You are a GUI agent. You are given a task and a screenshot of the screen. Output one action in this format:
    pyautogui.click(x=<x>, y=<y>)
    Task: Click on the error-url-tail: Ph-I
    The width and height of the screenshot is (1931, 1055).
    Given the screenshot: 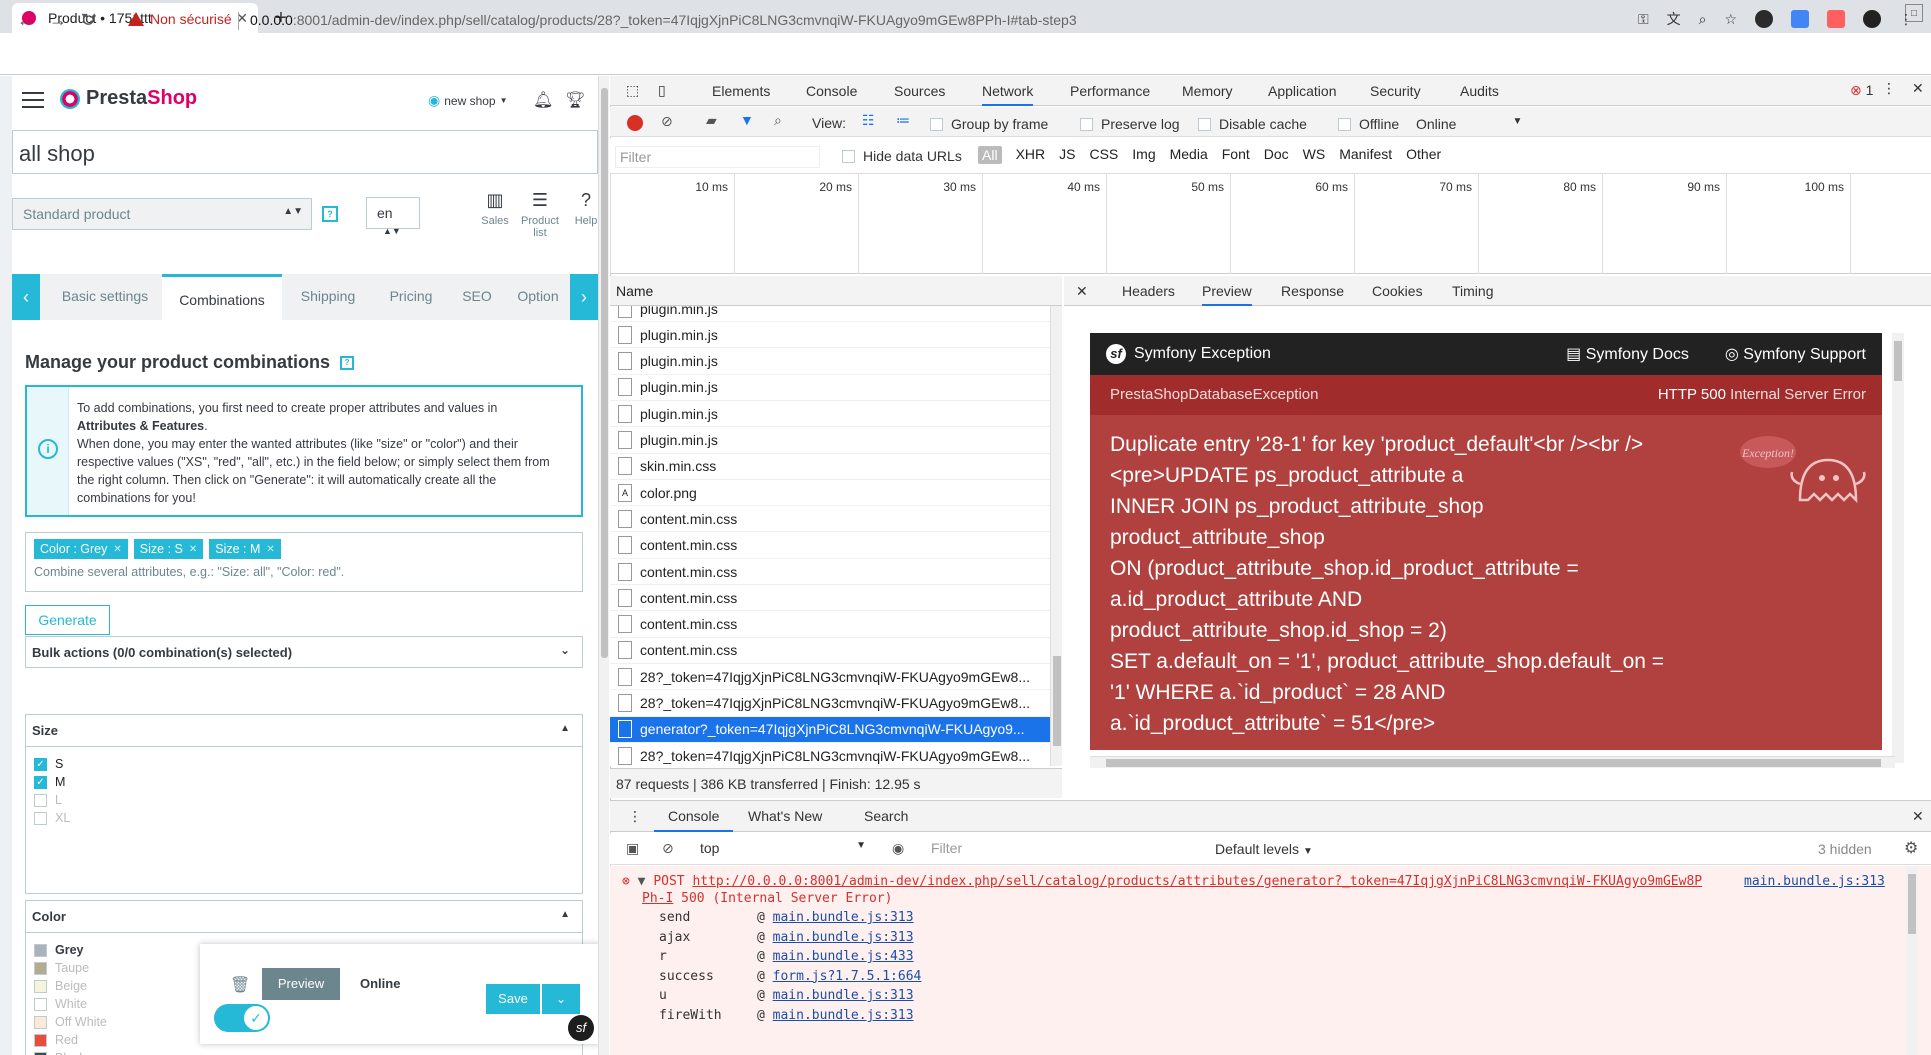 What is the action you would take?
    pyautogui.click(x=657, y=898)
    